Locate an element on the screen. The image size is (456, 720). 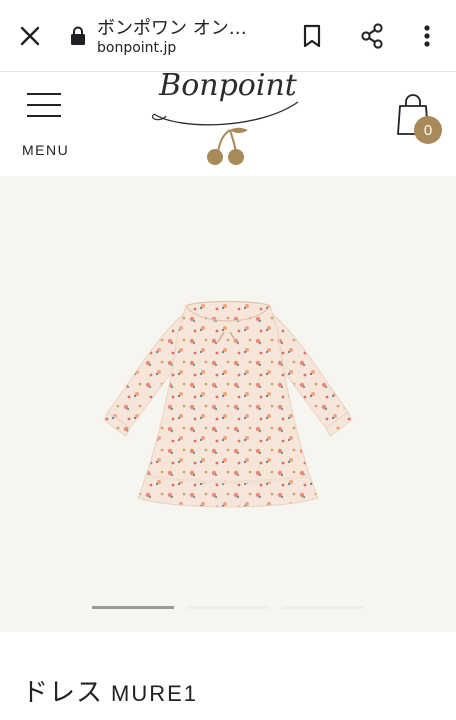
logo-flourish-icon is located at coordinates (225, 113).